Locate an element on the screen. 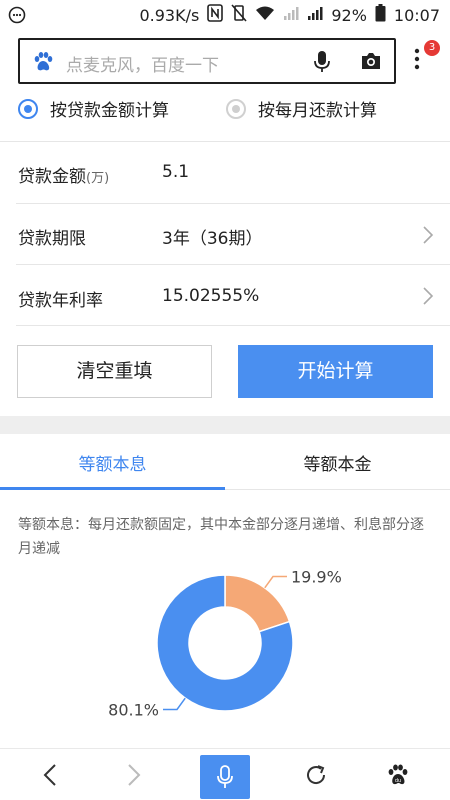 This screenshot has height=800, width=450. network-speed: 0.93K/s is located at coordinates (169, 15).